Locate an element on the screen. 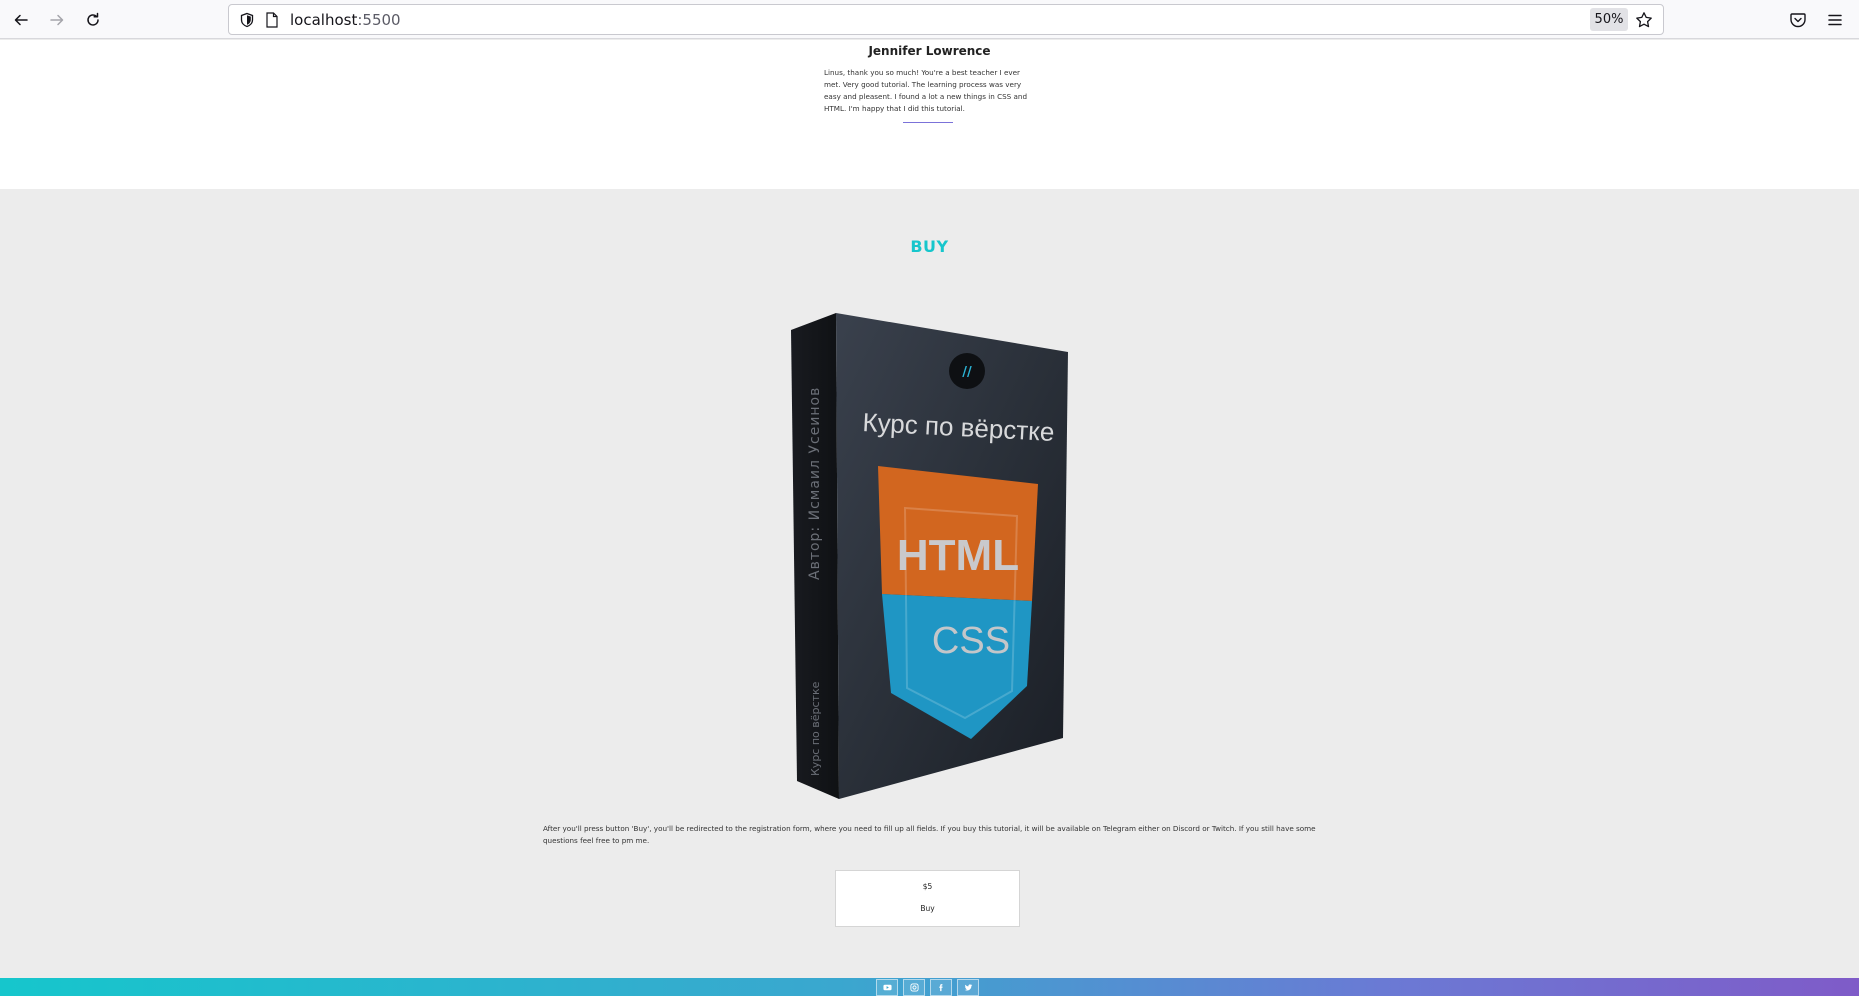  instagram-icon is located at coordinates (914, 987).